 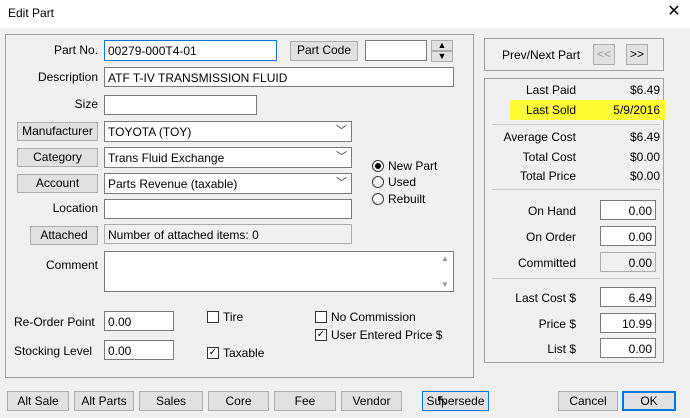 What do you see at coordinates (57, 183) in the screenshot?
I see `account-button: Account` at bounding box center [57, 183].